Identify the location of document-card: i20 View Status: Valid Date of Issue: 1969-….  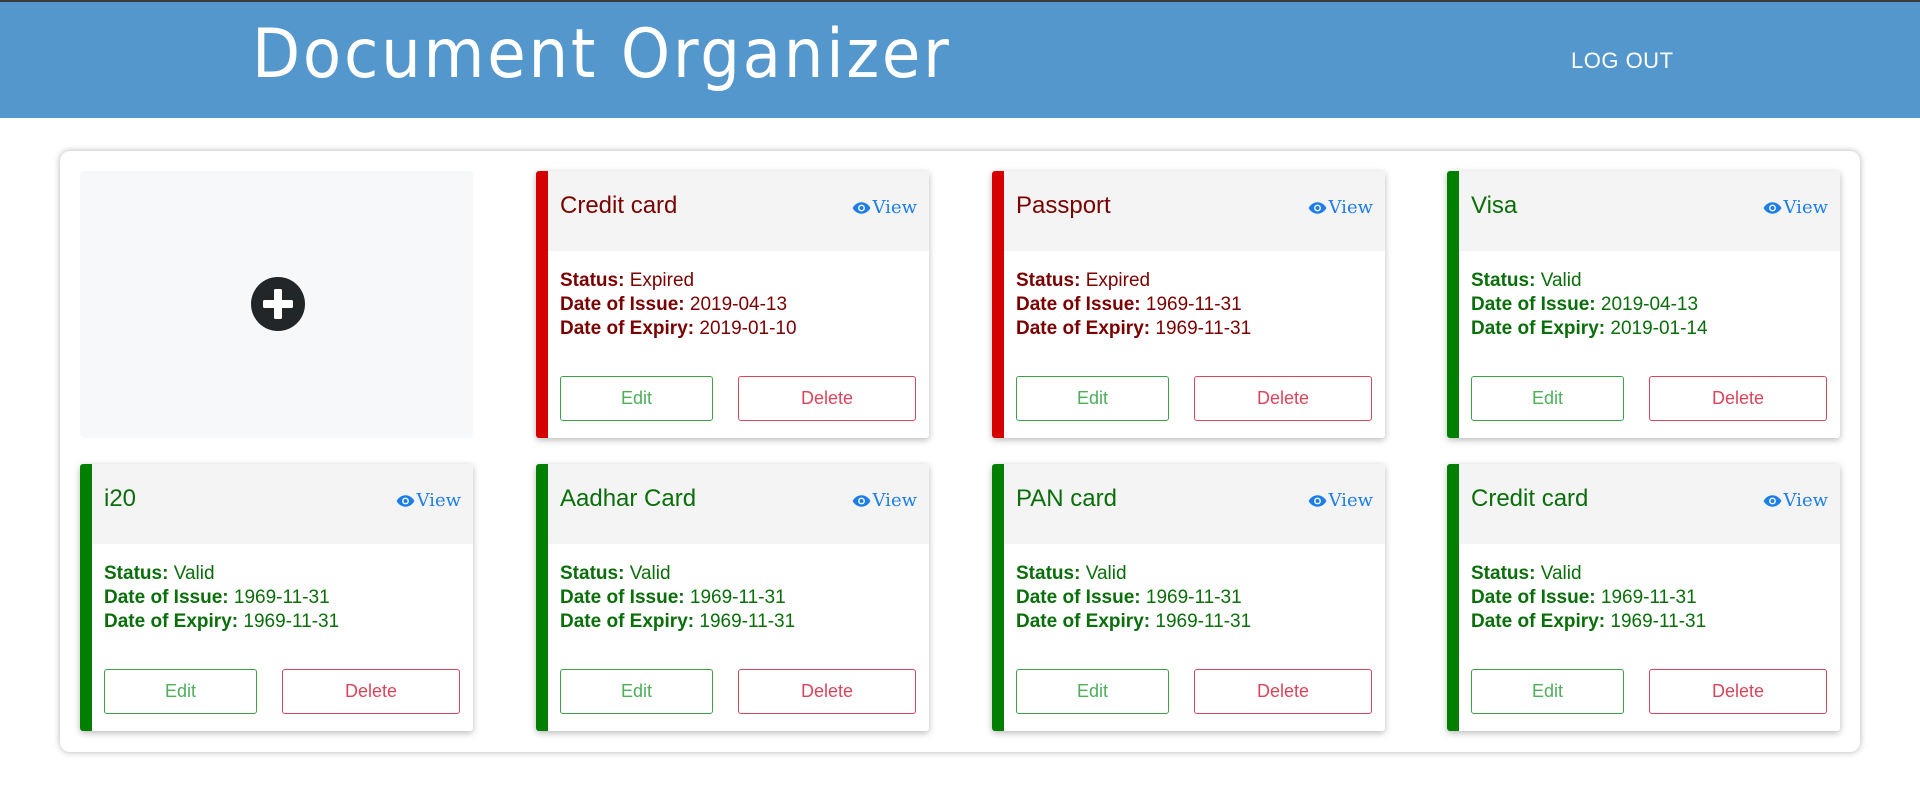
(276, 597).